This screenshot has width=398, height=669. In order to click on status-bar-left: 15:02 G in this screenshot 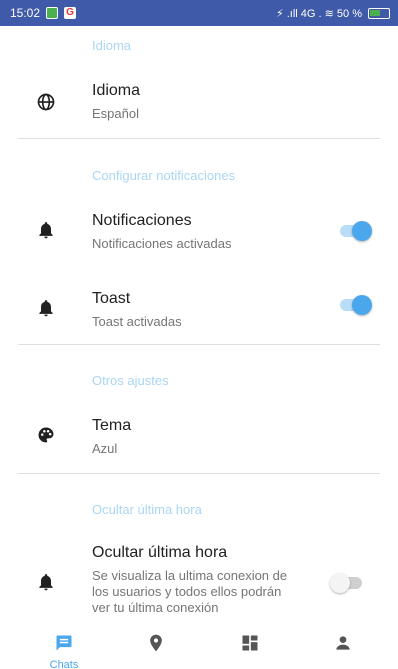, I will do `click(43, 13)`.